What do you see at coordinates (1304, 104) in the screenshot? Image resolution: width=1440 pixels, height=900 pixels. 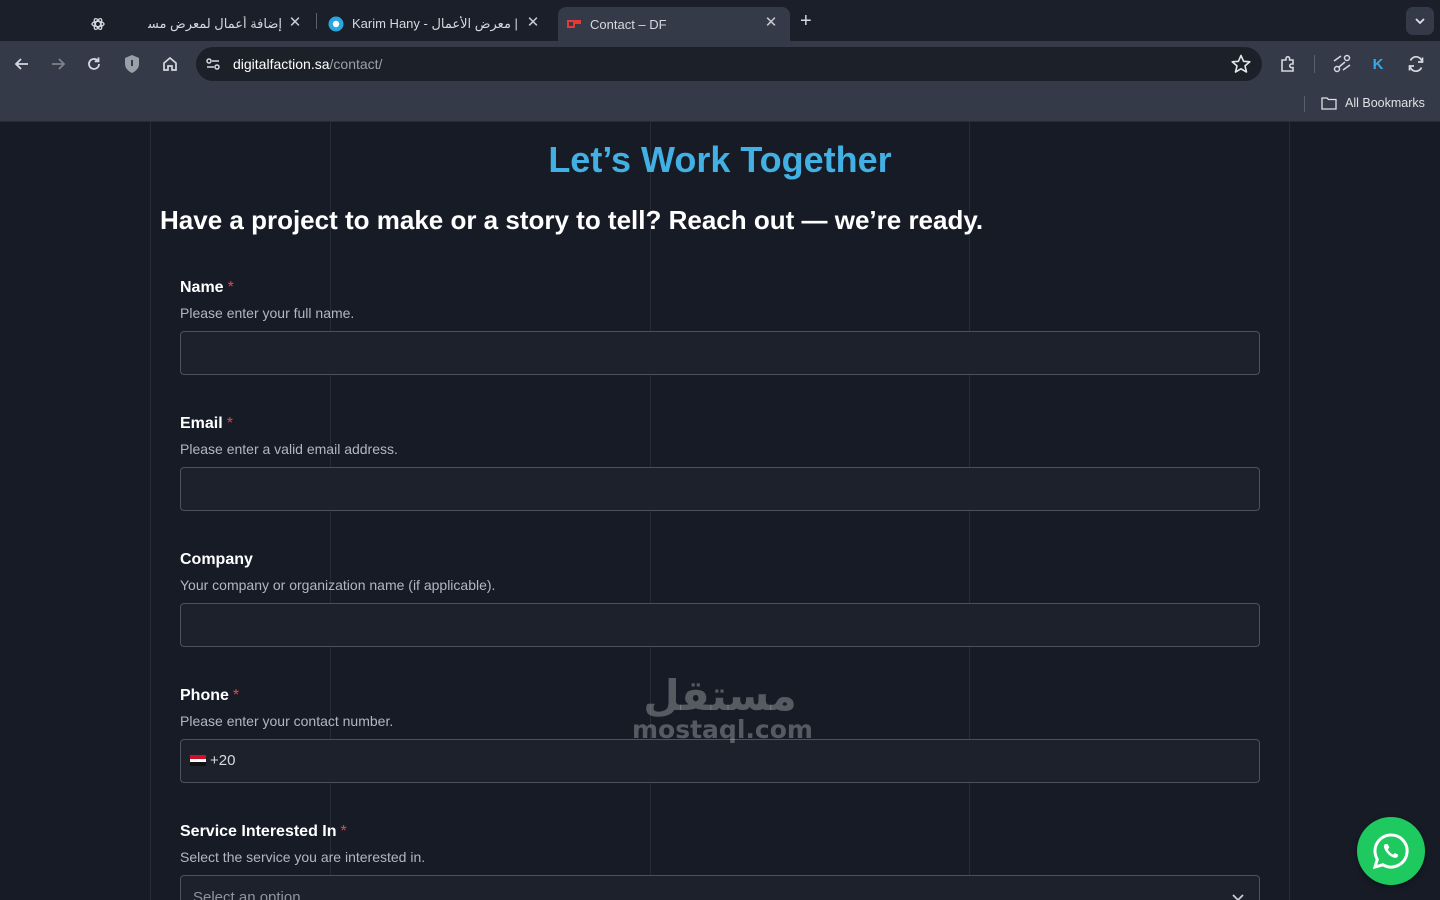 I see `bookmarks-separator` at bounding box center [1304, 104].